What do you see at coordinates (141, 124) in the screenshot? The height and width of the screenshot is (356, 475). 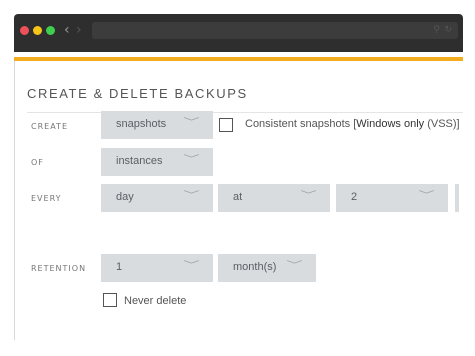 I see `create-type-value: snapshots` at bounding box center [141, 124].